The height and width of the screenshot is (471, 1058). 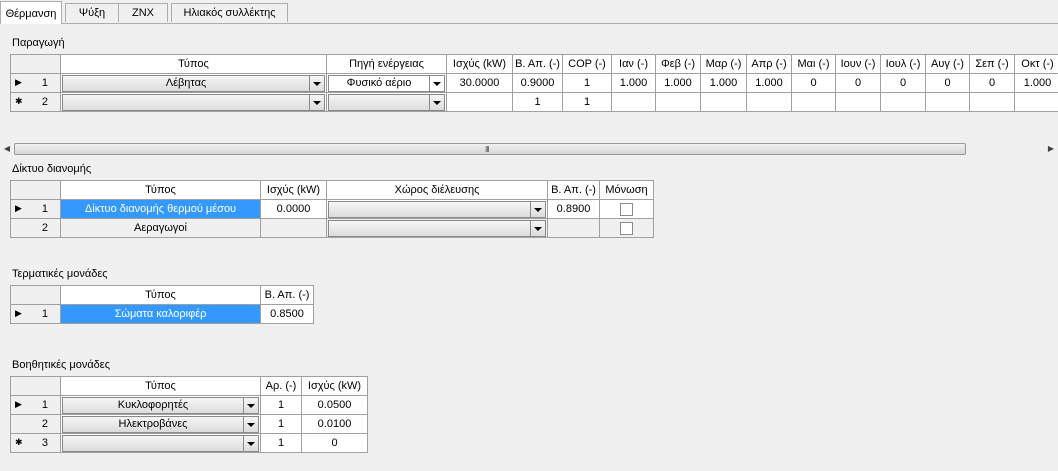 What do you see at coordinates (490, 149) in the screenshot?
I see `scroll-thumb: III` at bounding box center [490, 149].